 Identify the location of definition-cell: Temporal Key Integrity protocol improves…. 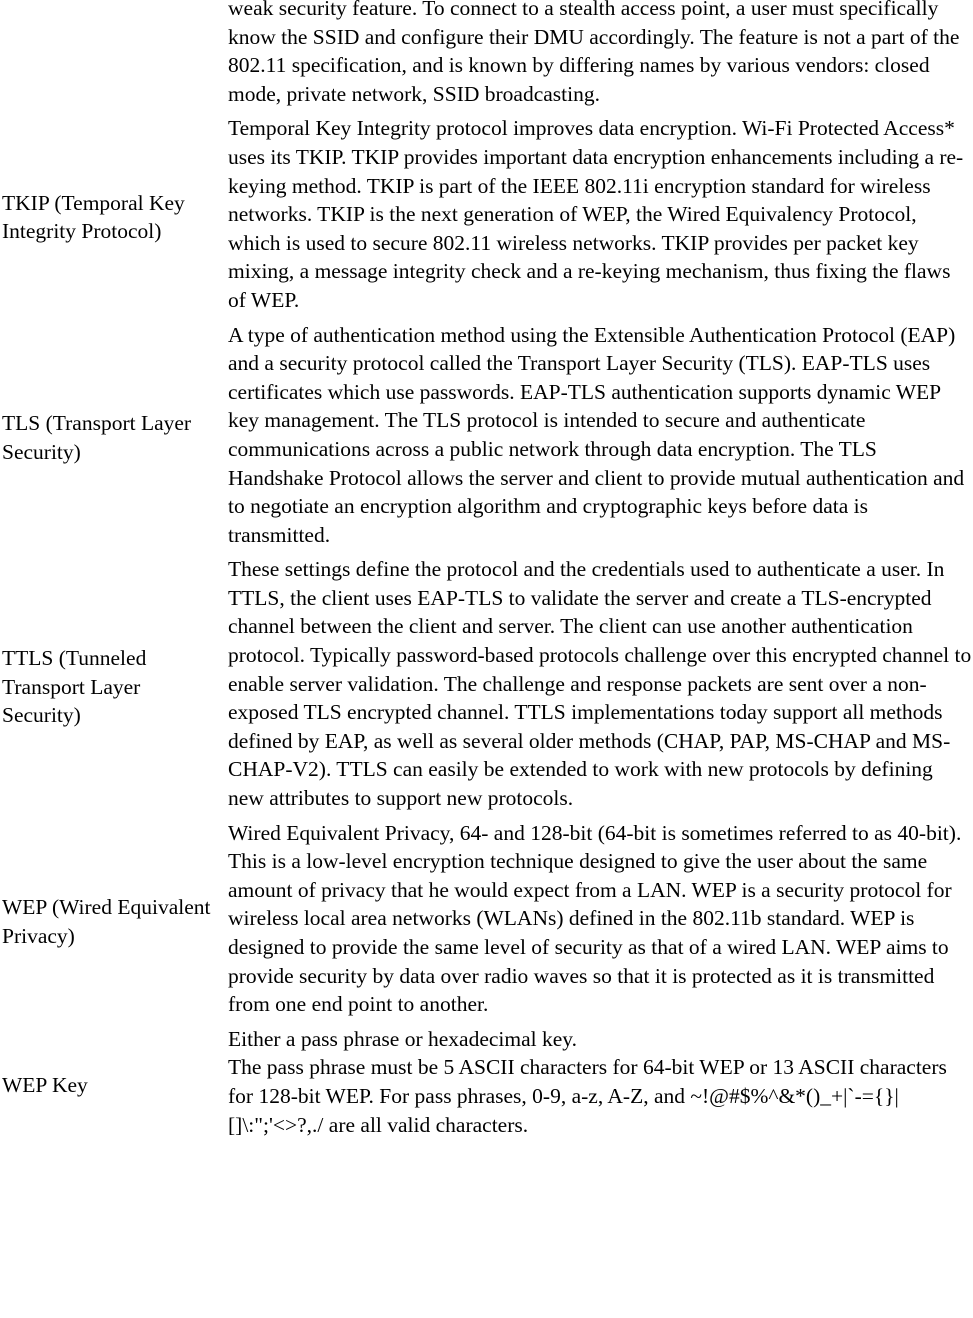
(600, 217).